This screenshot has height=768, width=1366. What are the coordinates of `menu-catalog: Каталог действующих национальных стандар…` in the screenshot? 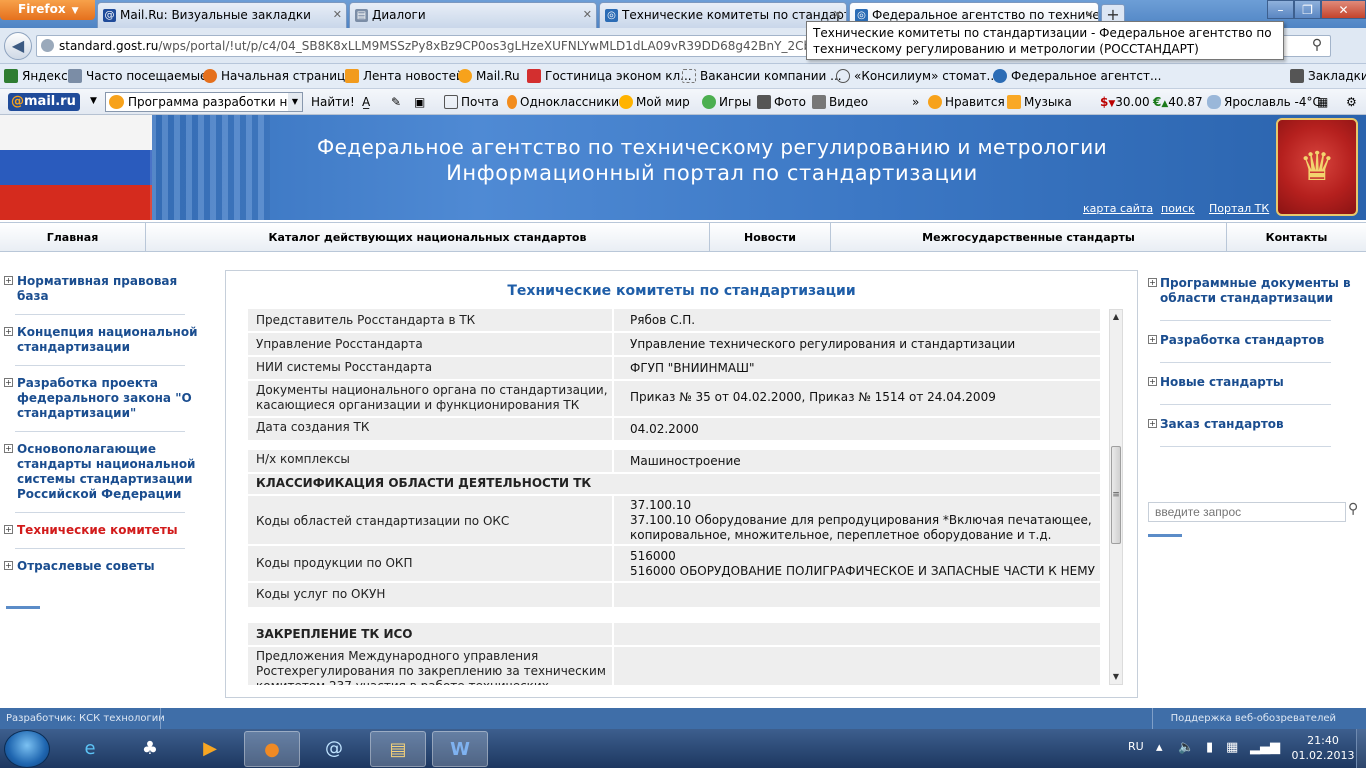 It's located at (428, 237).